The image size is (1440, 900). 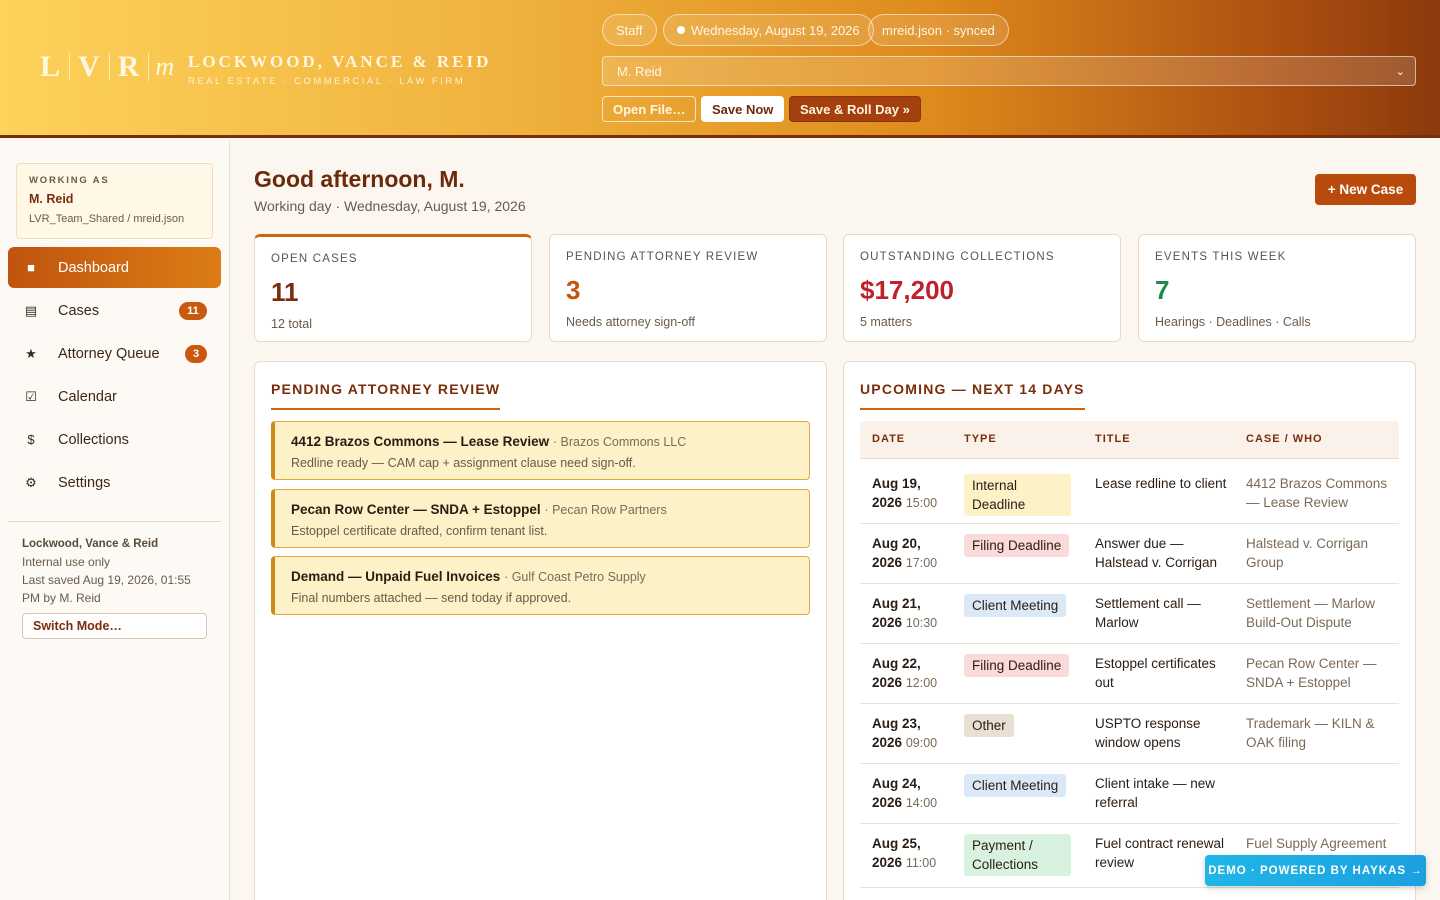 I want to click on event-title: Answer due — Halstead v. Corrigan, so click(x=1156, y=553).